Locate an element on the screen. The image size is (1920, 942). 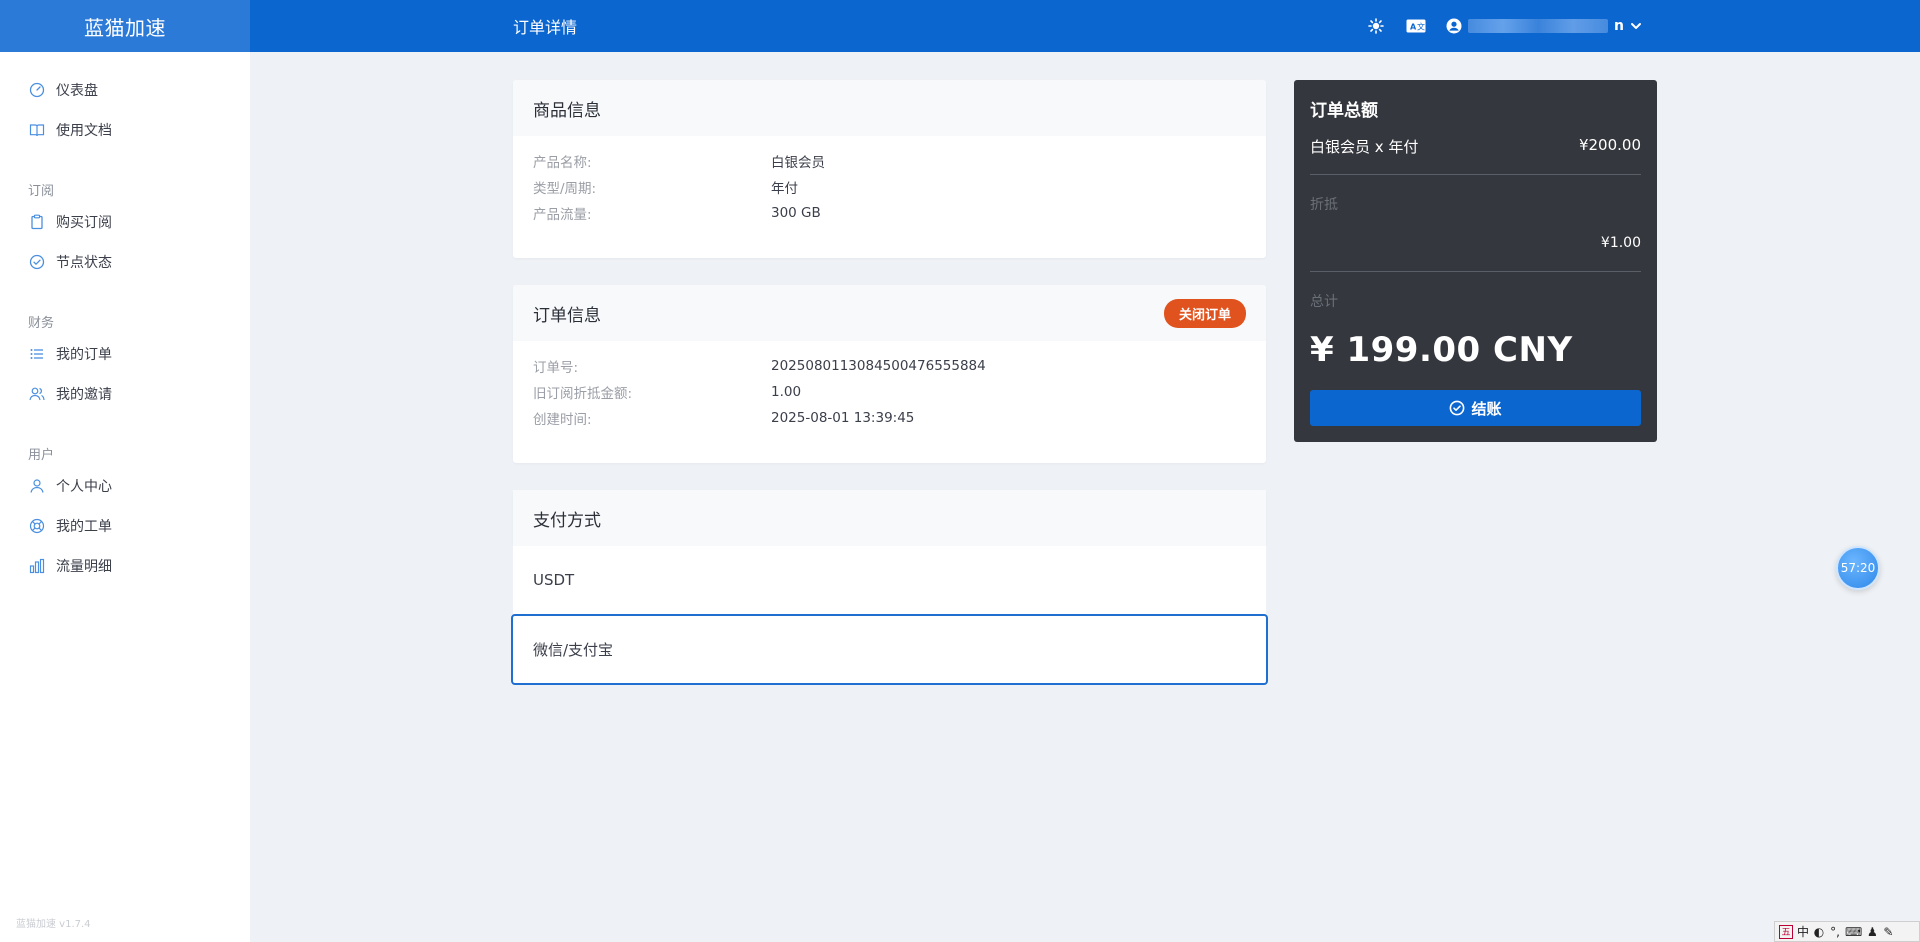
sidebar-item-traffic: 流量明细 is located at coordinates (70, 566).